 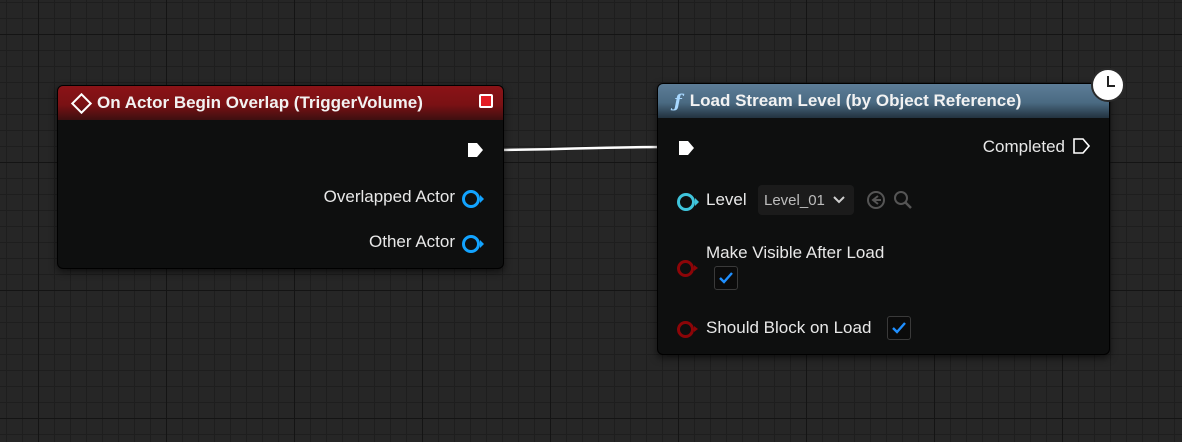 I want to click on event-node-title: On Actor Begin Overlap (TriggerVolume), so click(x=260, y=102).